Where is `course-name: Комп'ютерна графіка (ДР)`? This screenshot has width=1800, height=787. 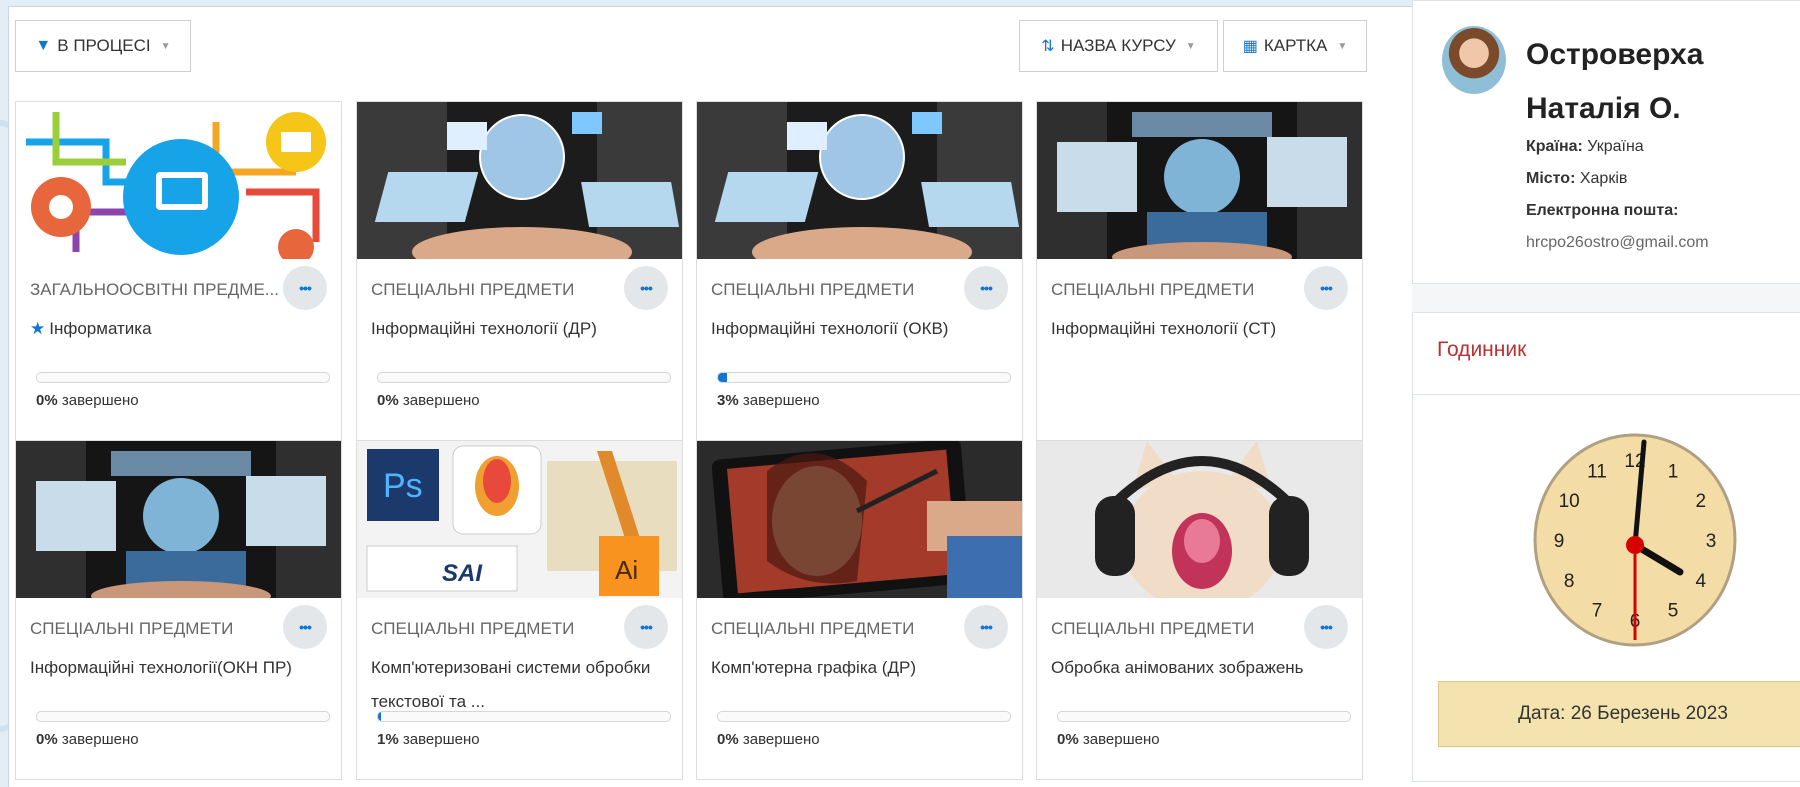 course-name: Комп'ютерна графіка (ДР) is located at coordinates (813, 667).